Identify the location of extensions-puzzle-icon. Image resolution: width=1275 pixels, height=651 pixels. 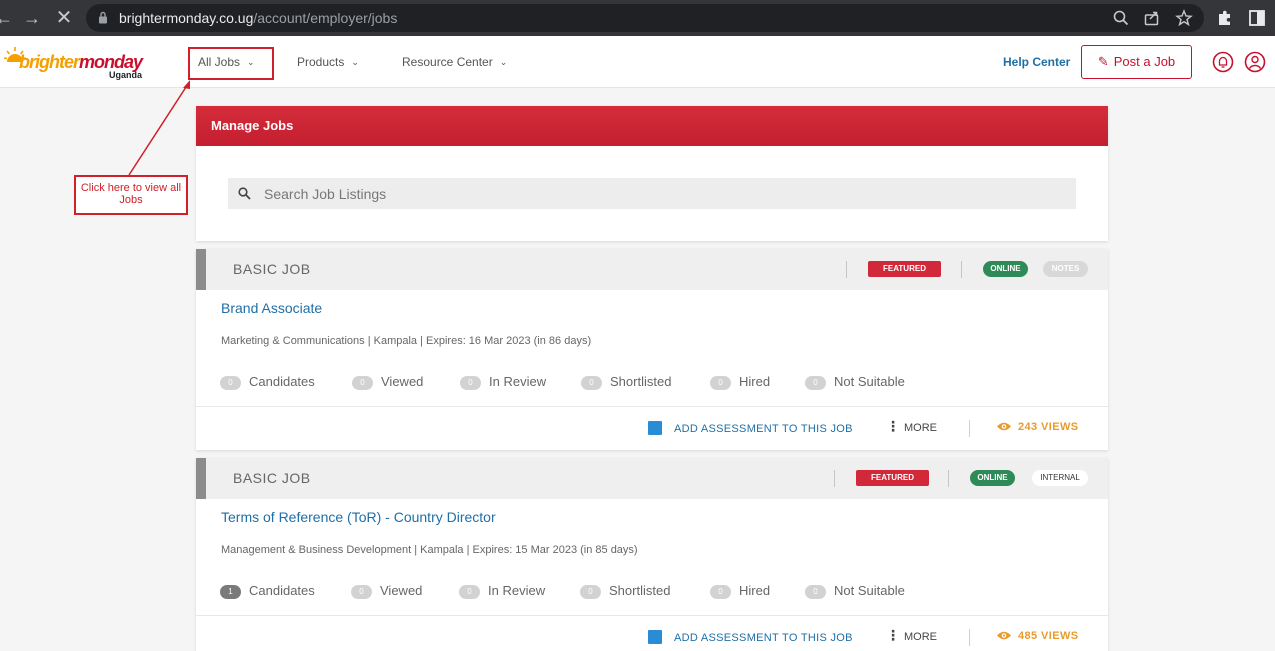
(1225, 18).